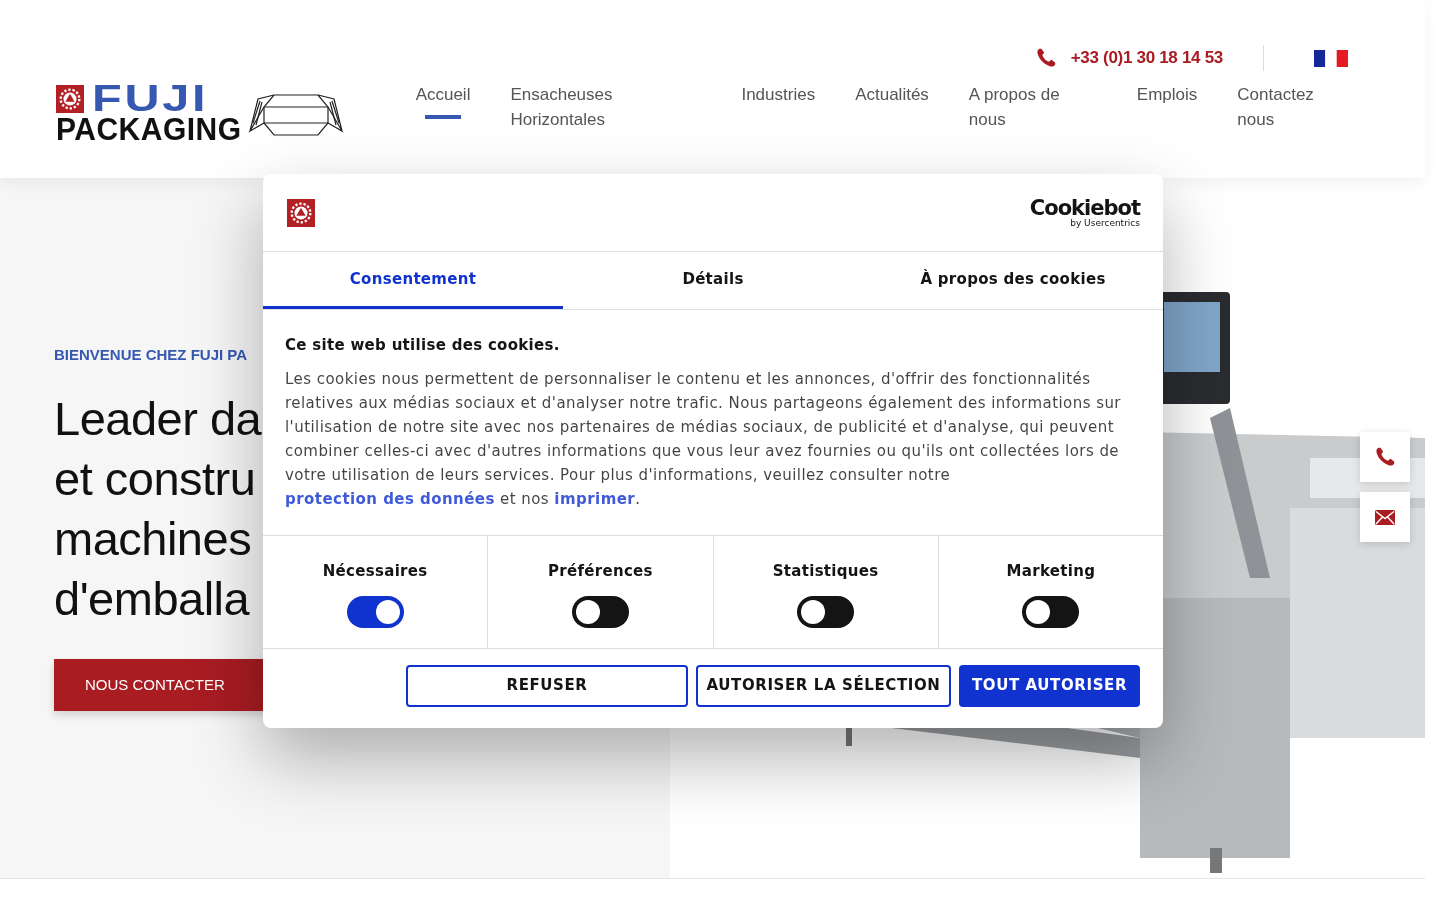 This screenshot has width=1440, height=900. I want to click on nav-link: Ensacheuses Horizontales, so click(606, 115).